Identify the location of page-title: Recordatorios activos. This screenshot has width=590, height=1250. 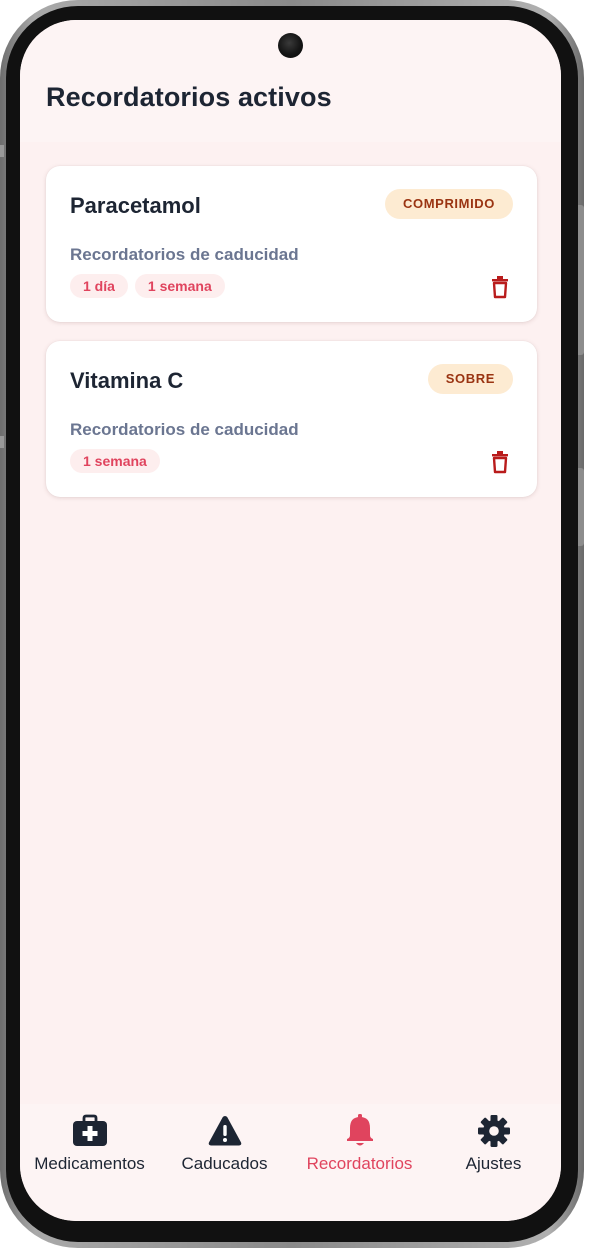
(189, 97).